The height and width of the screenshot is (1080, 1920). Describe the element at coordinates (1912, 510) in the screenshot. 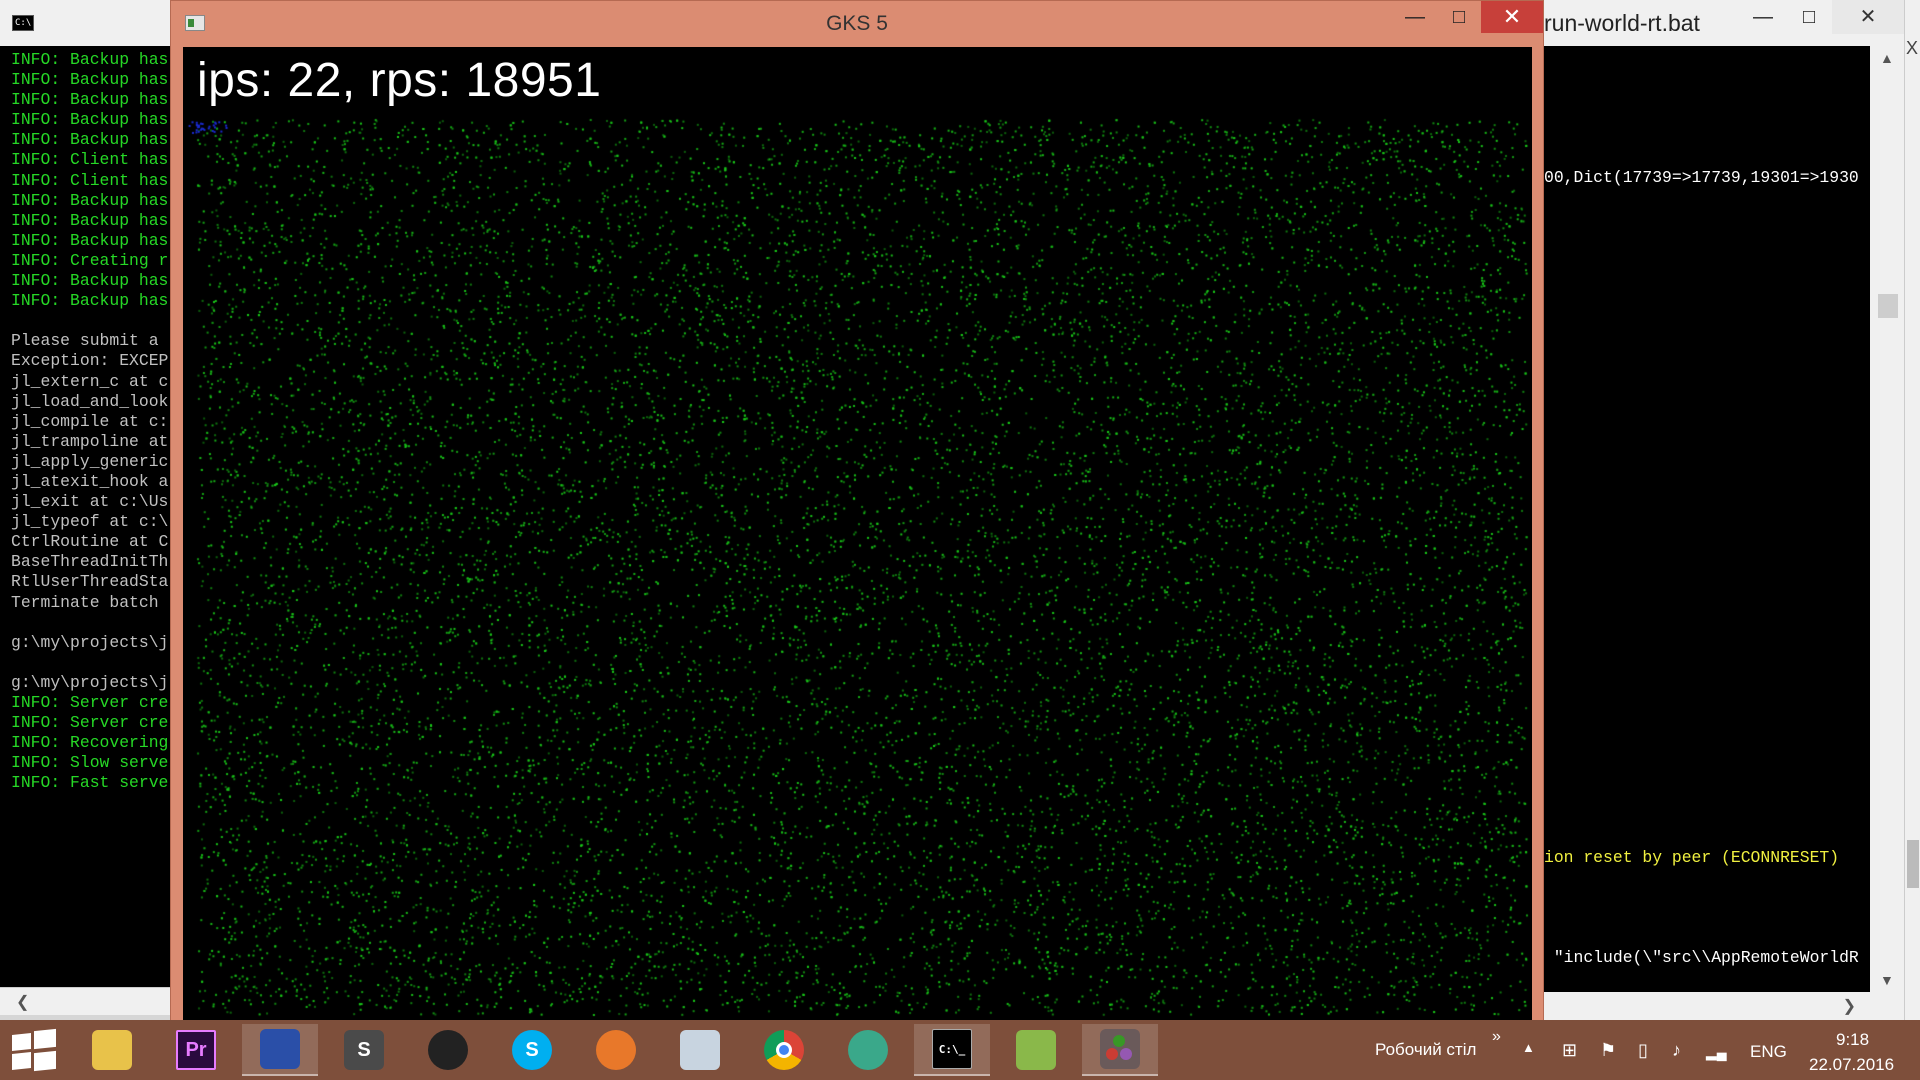

I see `background-window-edge: X` at that location.